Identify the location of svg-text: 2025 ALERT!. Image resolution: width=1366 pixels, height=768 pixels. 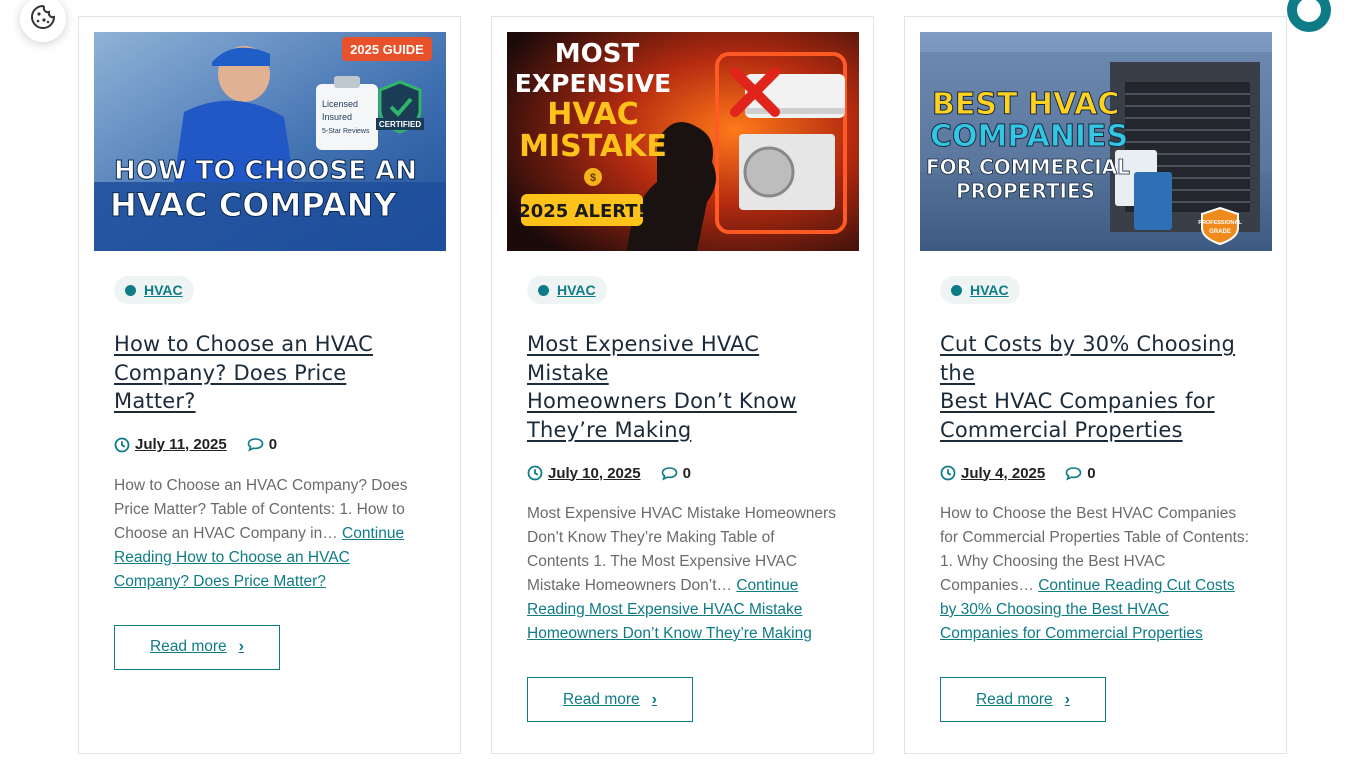
(582, 211).